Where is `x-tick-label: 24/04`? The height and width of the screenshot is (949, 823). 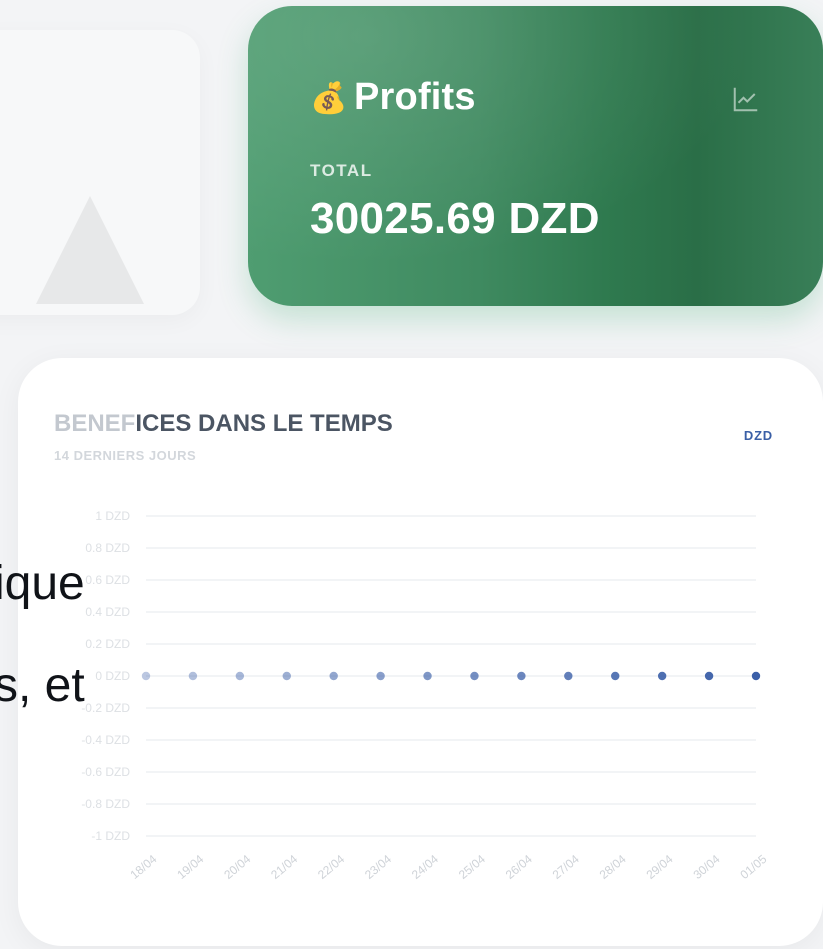
x-tick-label: 24/04 is located at coordinates (425, 867).